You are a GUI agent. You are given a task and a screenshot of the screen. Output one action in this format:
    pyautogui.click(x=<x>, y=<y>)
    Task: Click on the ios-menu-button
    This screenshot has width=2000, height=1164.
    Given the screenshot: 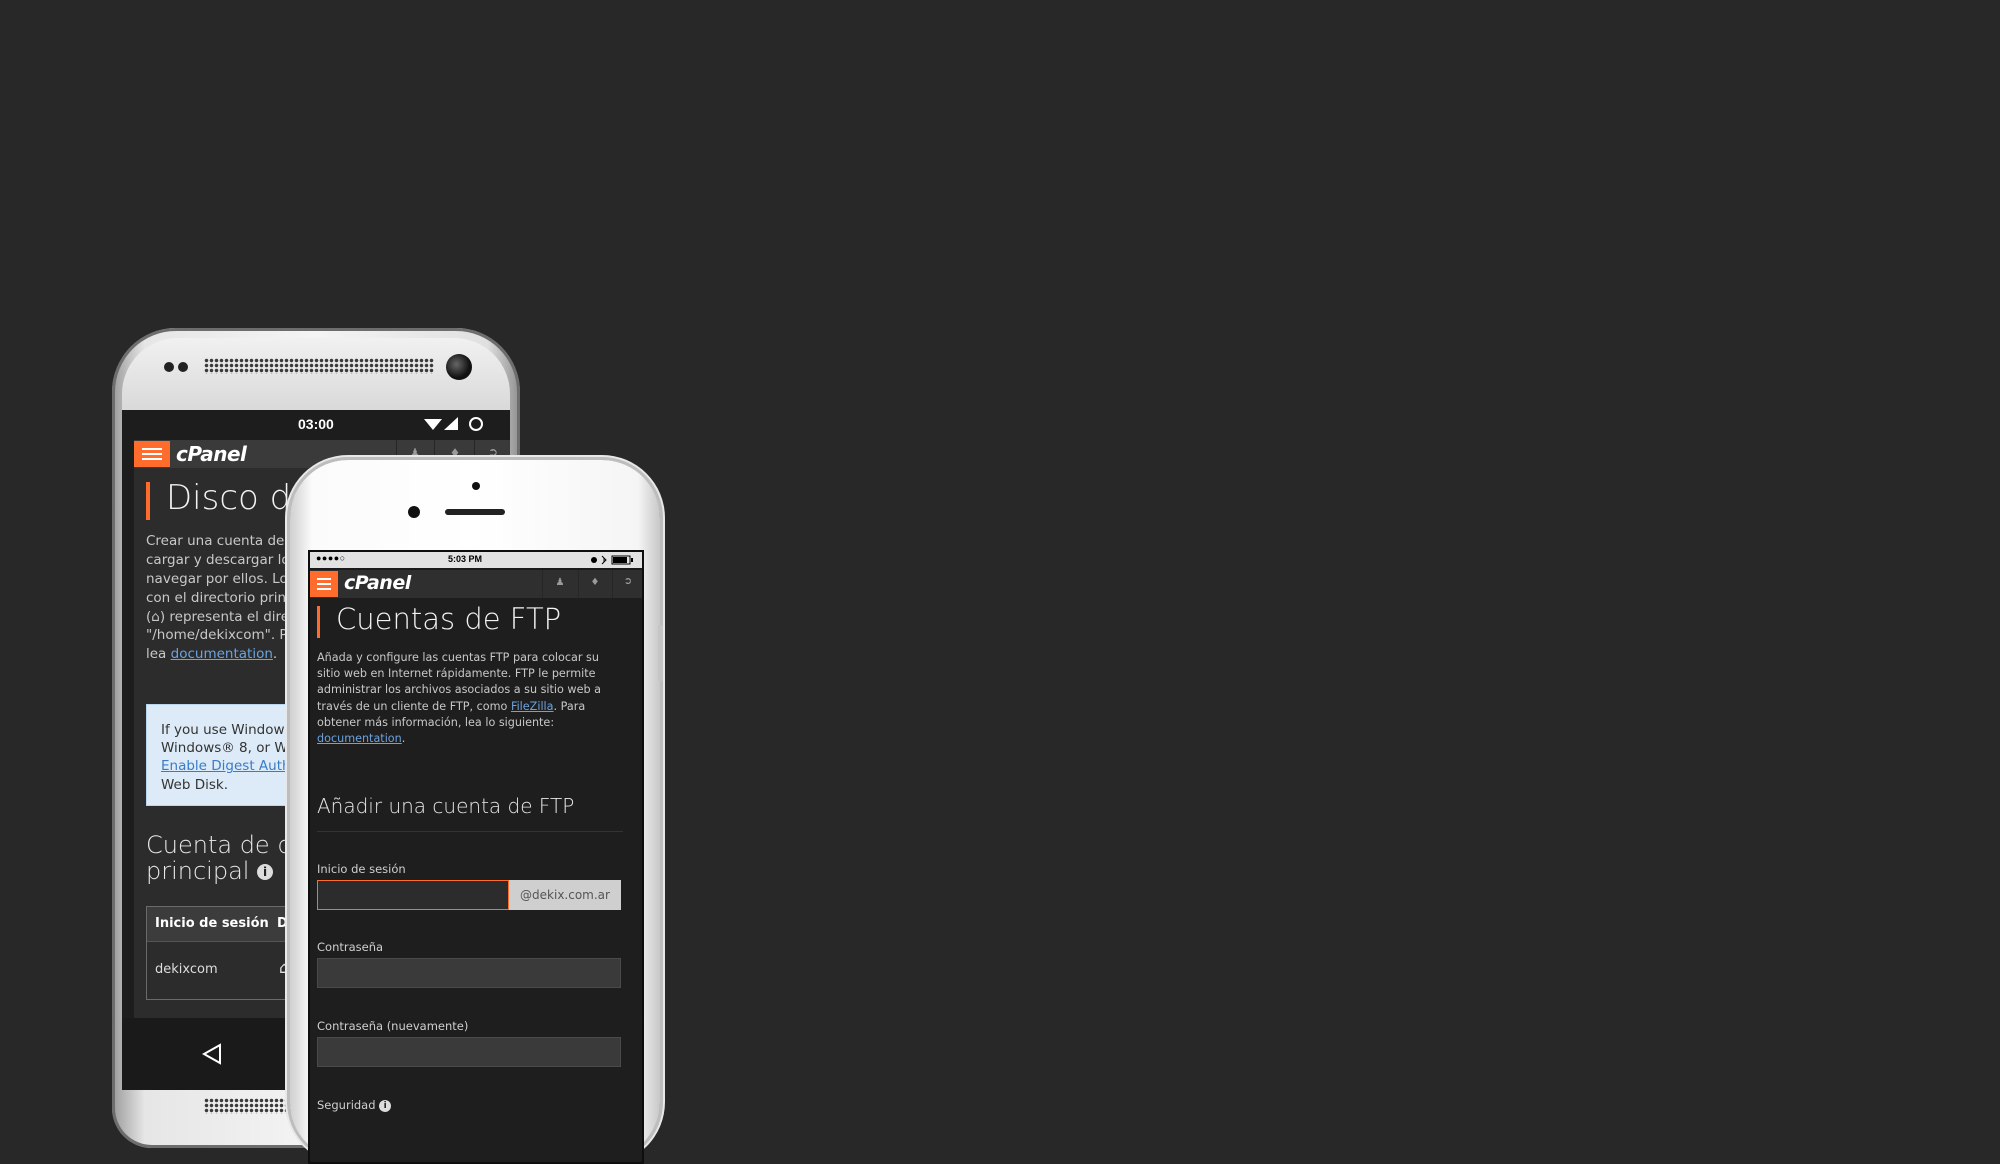 What is the action you would take?
    pyautogui.click(x=324, y=584)
    